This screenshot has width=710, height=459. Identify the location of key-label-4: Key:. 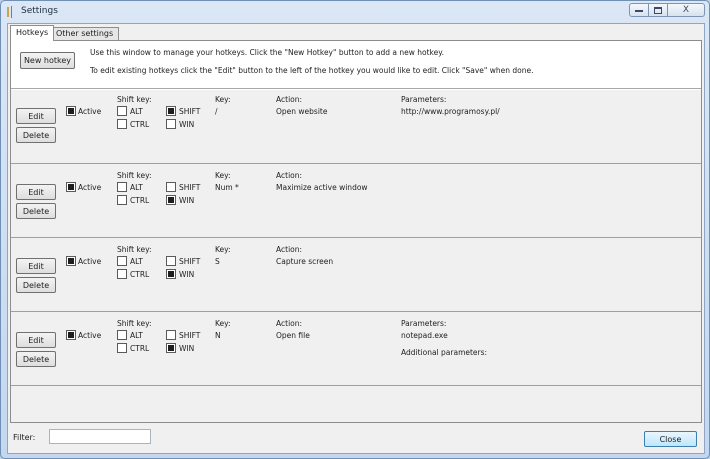
(223, 323).